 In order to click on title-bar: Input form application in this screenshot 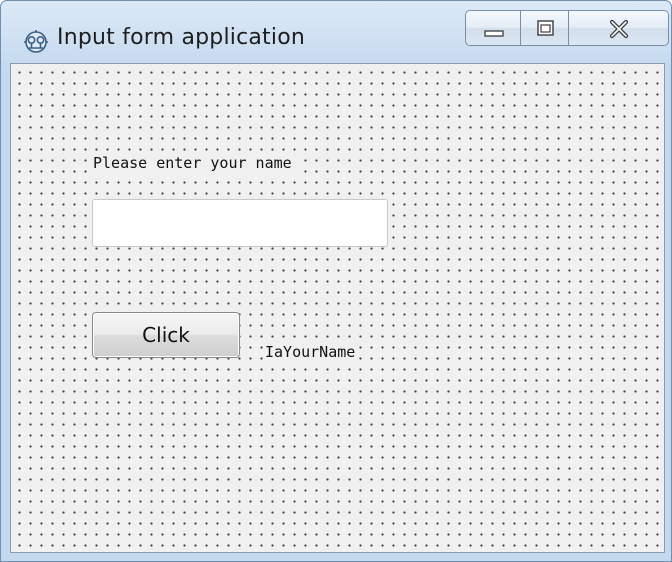, I will do `click(336, 32)`.